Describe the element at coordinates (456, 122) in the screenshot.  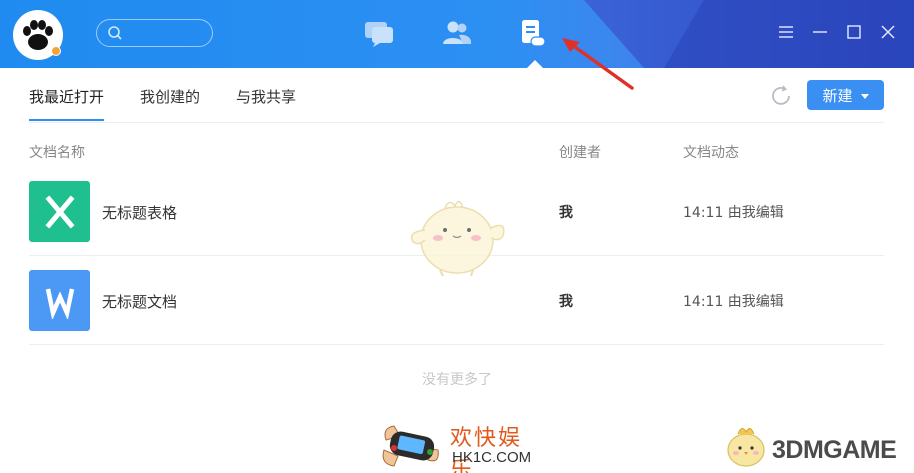
I see `divider` at that location.